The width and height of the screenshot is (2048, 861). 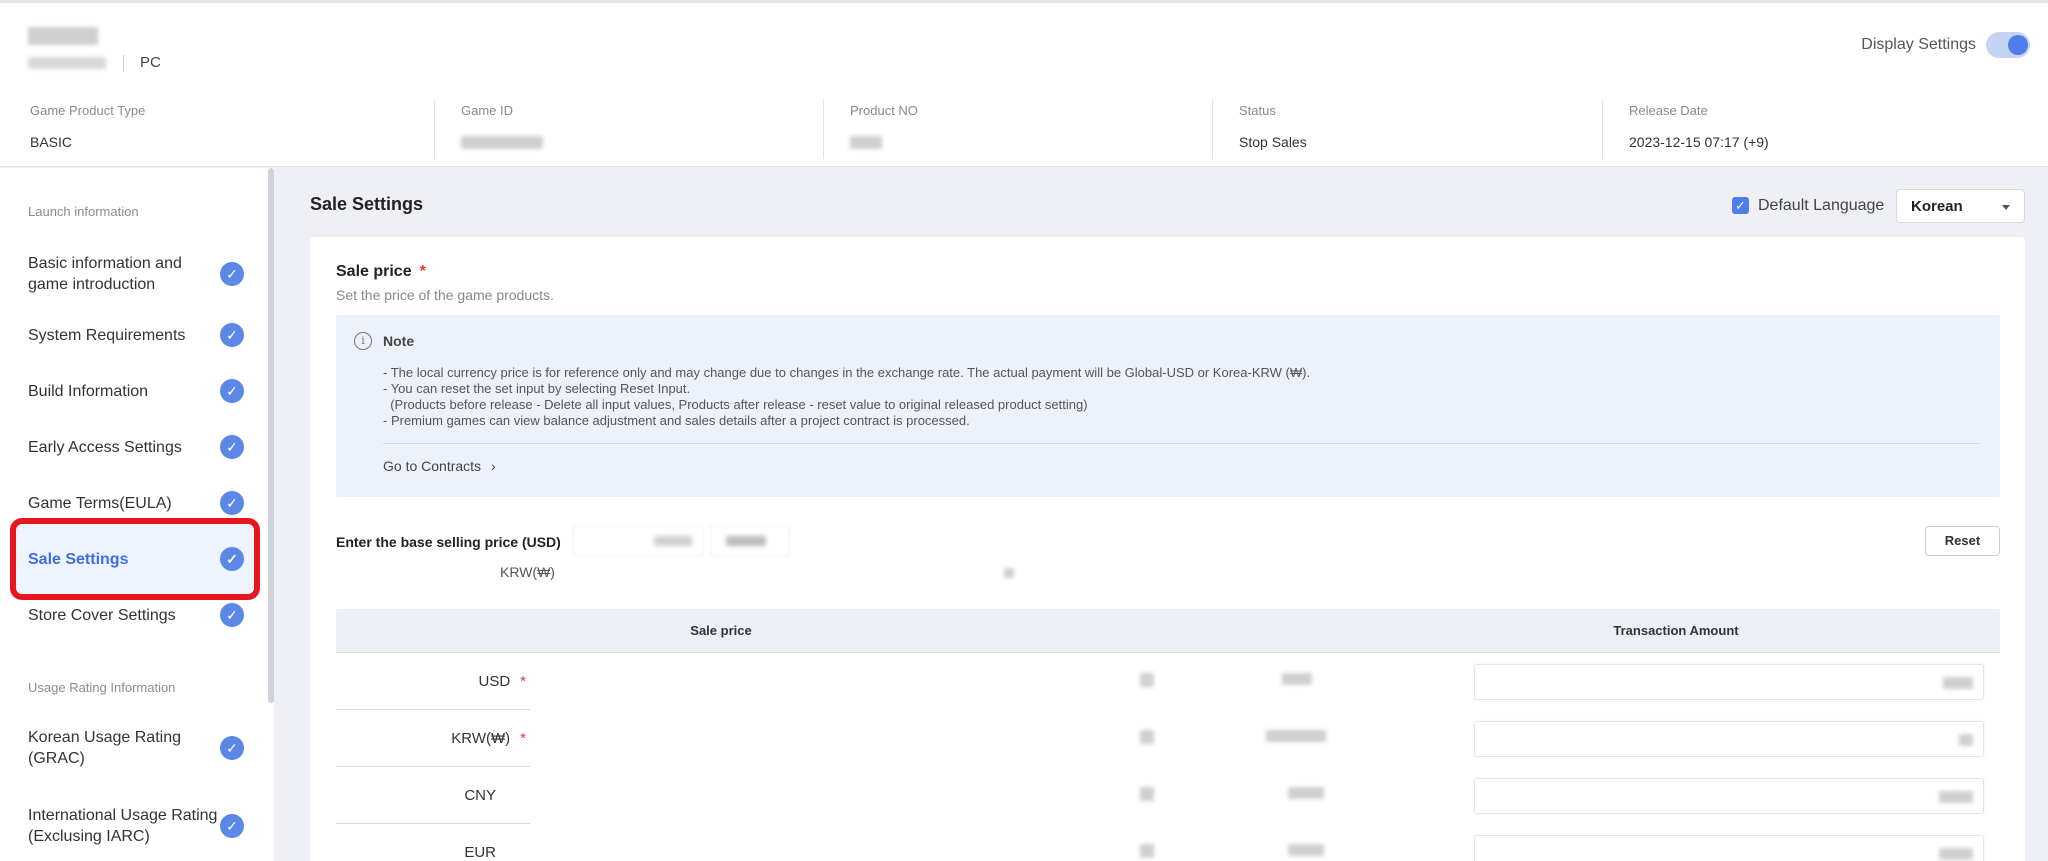 I want to click on info-value: BASIC, so click(x=51, y=142).